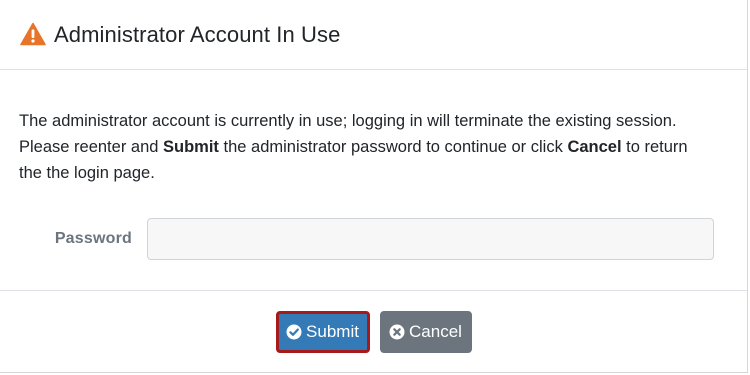 The height and width of the screenshot is (375, 750). What do you see at coordinates (294, 332) in the screenshot?
I see `check-circle-icon` at bounding box center [294, 332].